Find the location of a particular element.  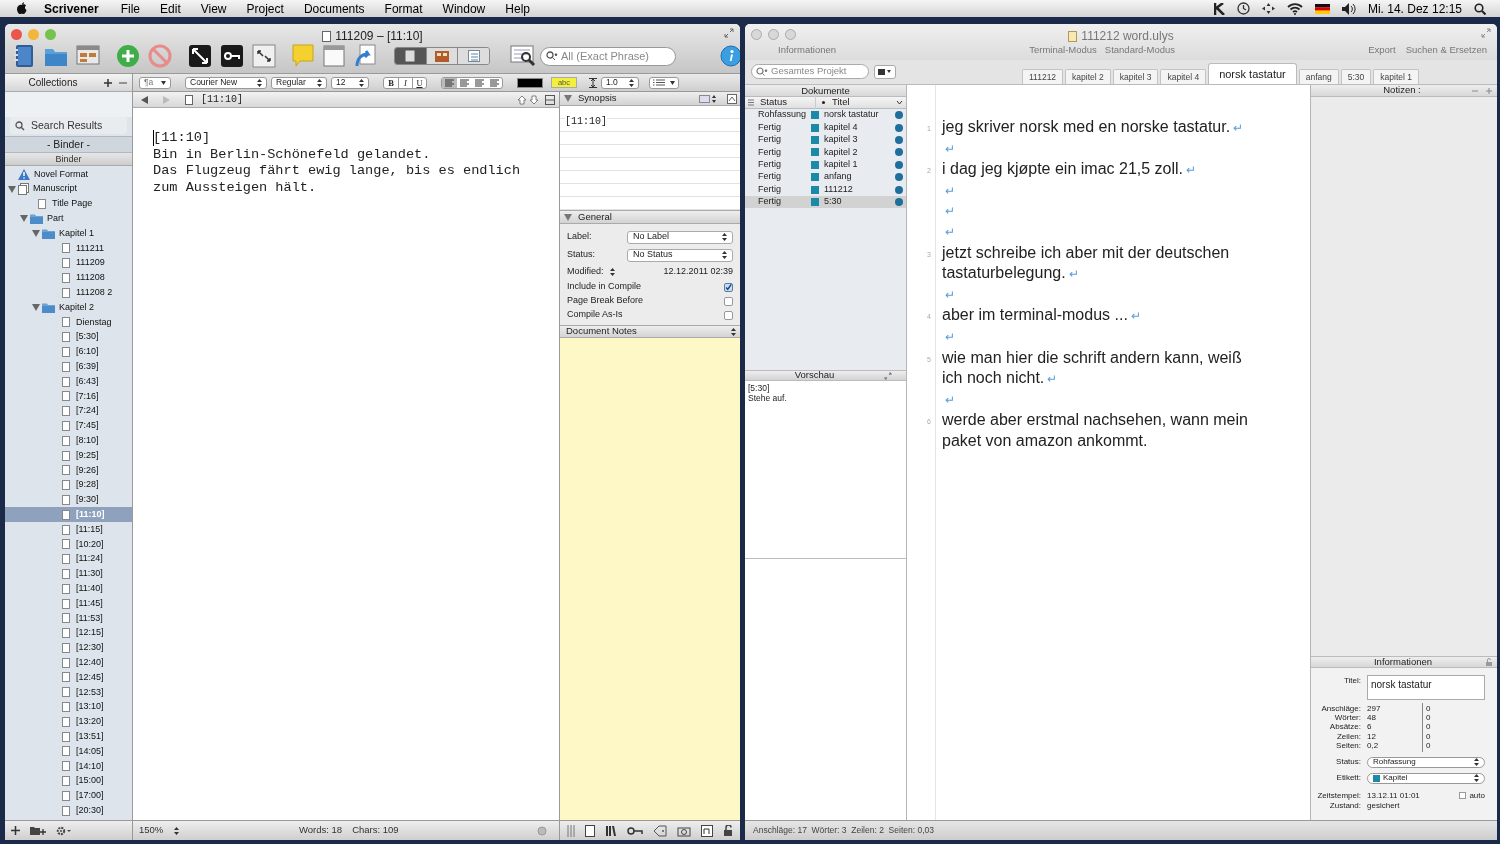

fullscreen-icon is located at coordinates (729, 33).